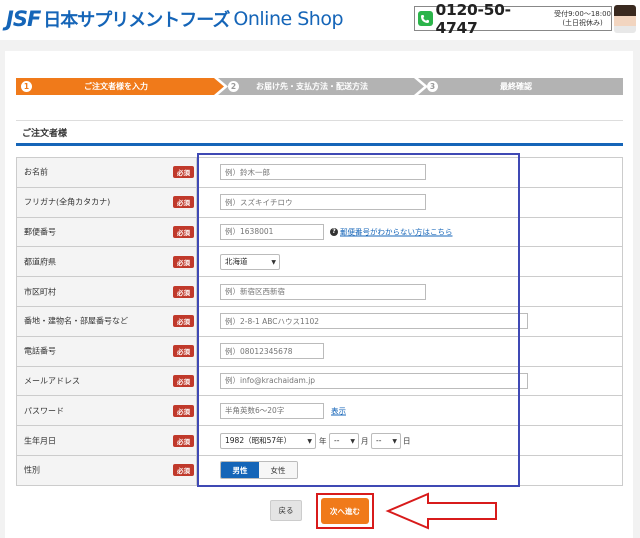 Image resolution: width=640 pixels, height=538 pixels. I want to click on birth-year-select: 1982（昭和57年） ▼, so click(268, 440).